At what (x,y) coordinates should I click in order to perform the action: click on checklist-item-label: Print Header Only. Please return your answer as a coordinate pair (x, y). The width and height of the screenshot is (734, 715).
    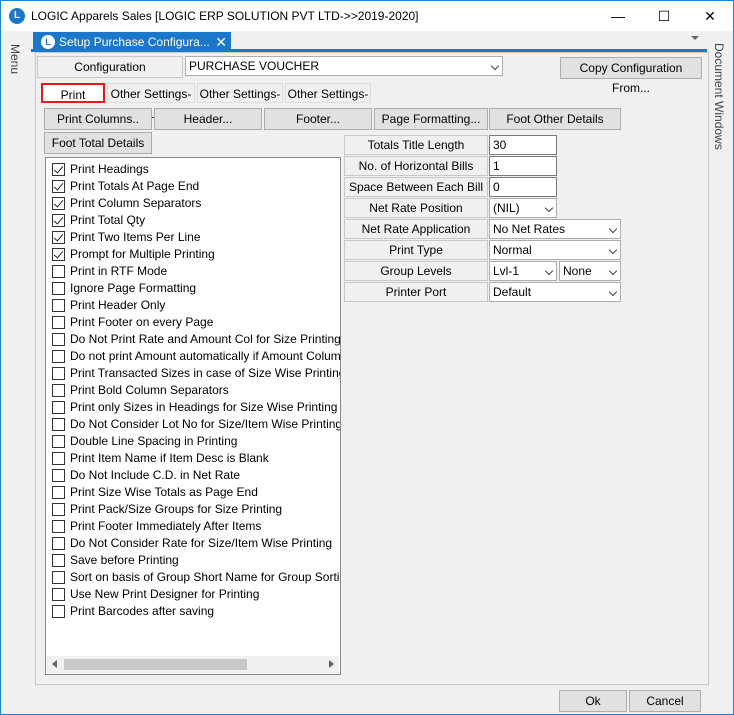
    Looking at the image, I should click on (118, 305).